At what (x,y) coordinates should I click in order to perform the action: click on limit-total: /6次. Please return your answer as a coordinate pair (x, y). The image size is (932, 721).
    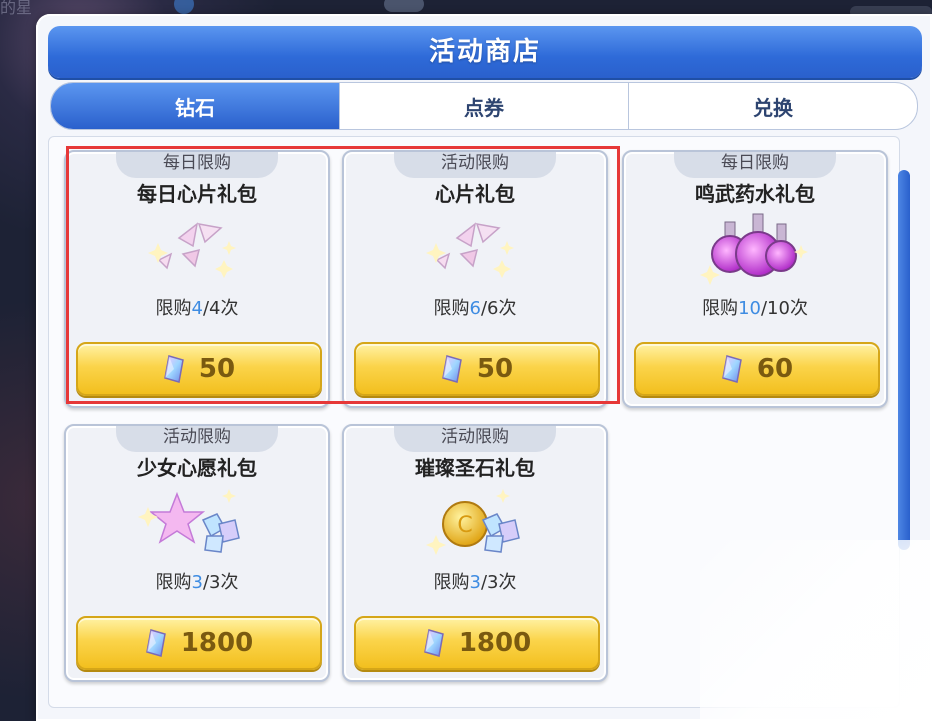
    Looking at the image, I should click on (498, 308).